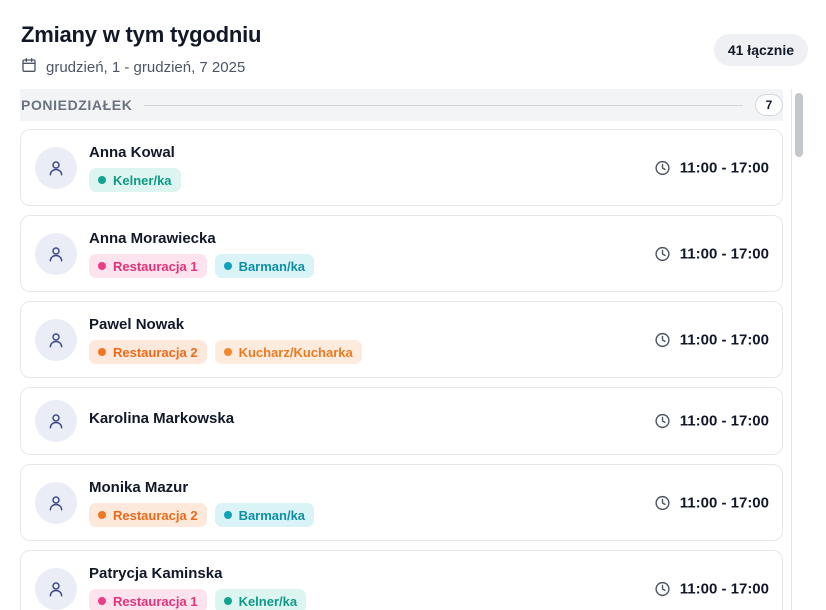  What do you see at coordinates (162, 418) in the screenshot?
I see `employee-name: Karolina Markowska` at bounding box center [162, 418].